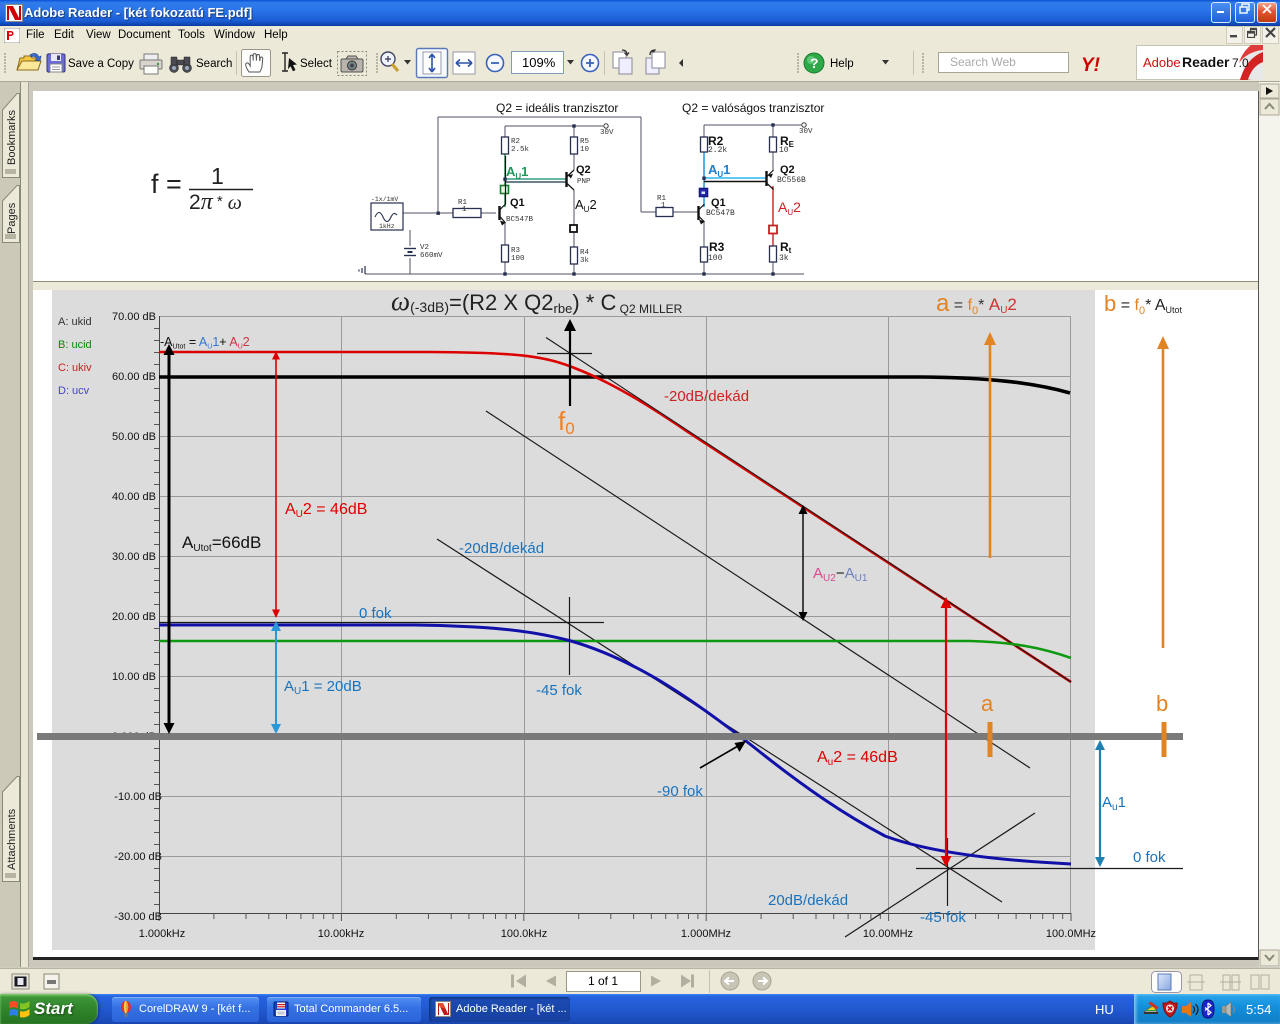  Describe the element at coordinates (387, 226) in the screenshot. I see `svg-text: 1kHz` at that location.